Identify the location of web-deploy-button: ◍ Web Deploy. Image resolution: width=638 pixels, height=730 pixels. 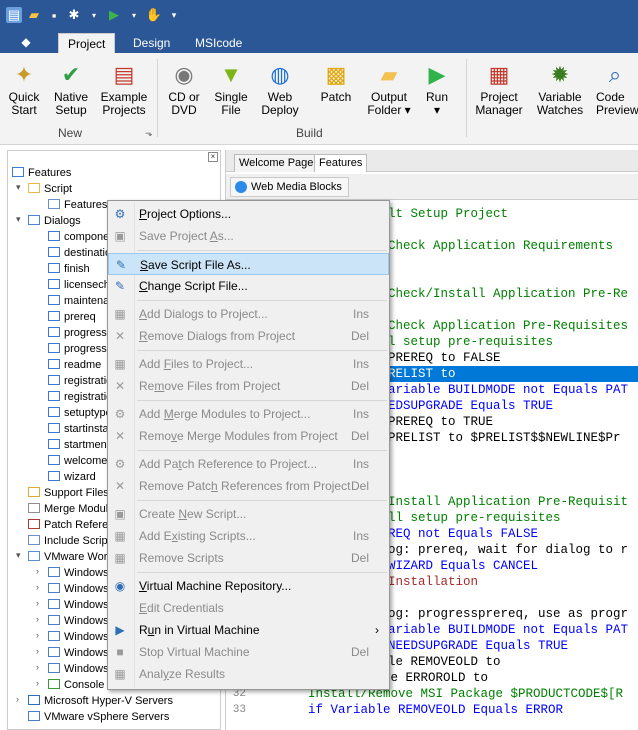
(280, 88).